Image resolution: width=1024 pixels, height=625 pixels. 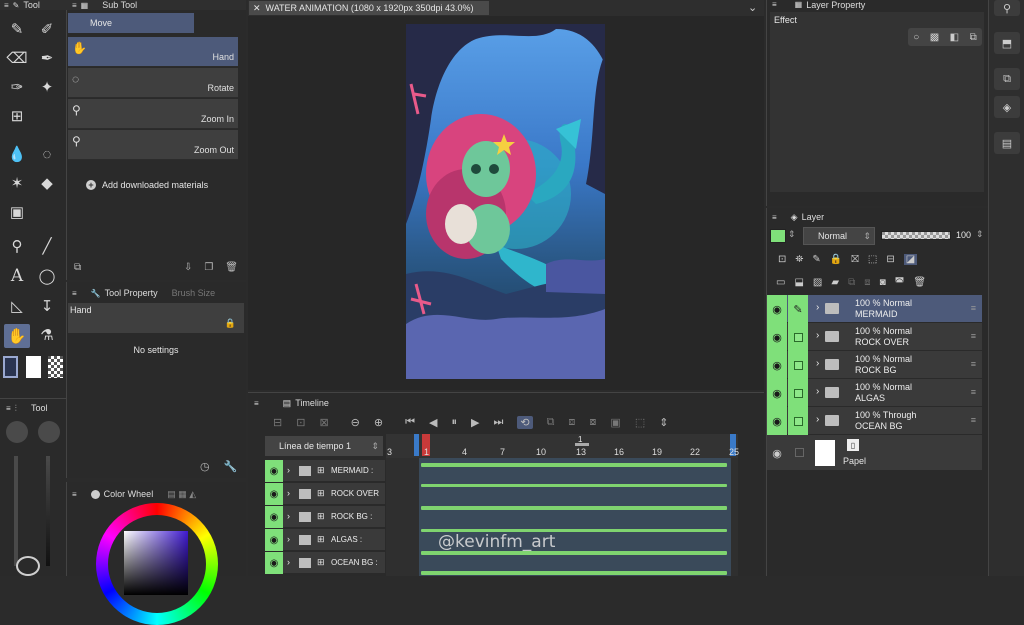 What do you see at coordinates (325, 517) in the screenshot?
I see `timeline-track-rock-bg: ◉ › ⊞ ROCK BG :` at bounding box center [325, 517].